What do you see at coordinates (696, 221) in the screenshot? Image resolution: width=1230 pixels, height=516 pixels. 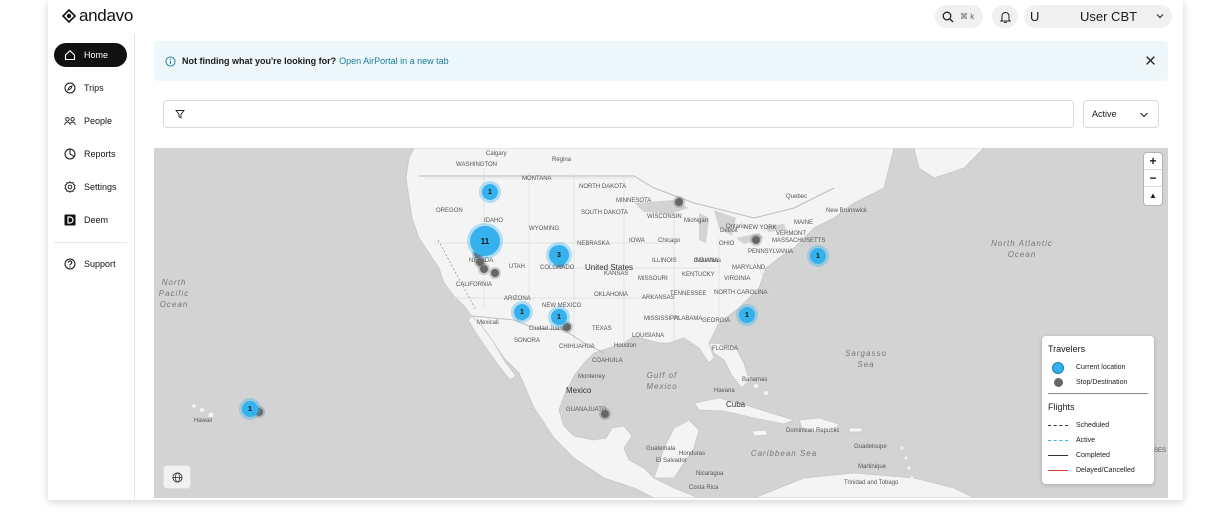 I see `map-label: Michigan` at bounding box center [696, 221].